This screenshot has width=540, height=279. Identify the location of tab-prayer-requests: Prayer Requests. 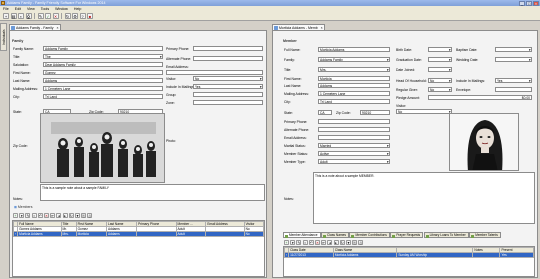
(407, 235).